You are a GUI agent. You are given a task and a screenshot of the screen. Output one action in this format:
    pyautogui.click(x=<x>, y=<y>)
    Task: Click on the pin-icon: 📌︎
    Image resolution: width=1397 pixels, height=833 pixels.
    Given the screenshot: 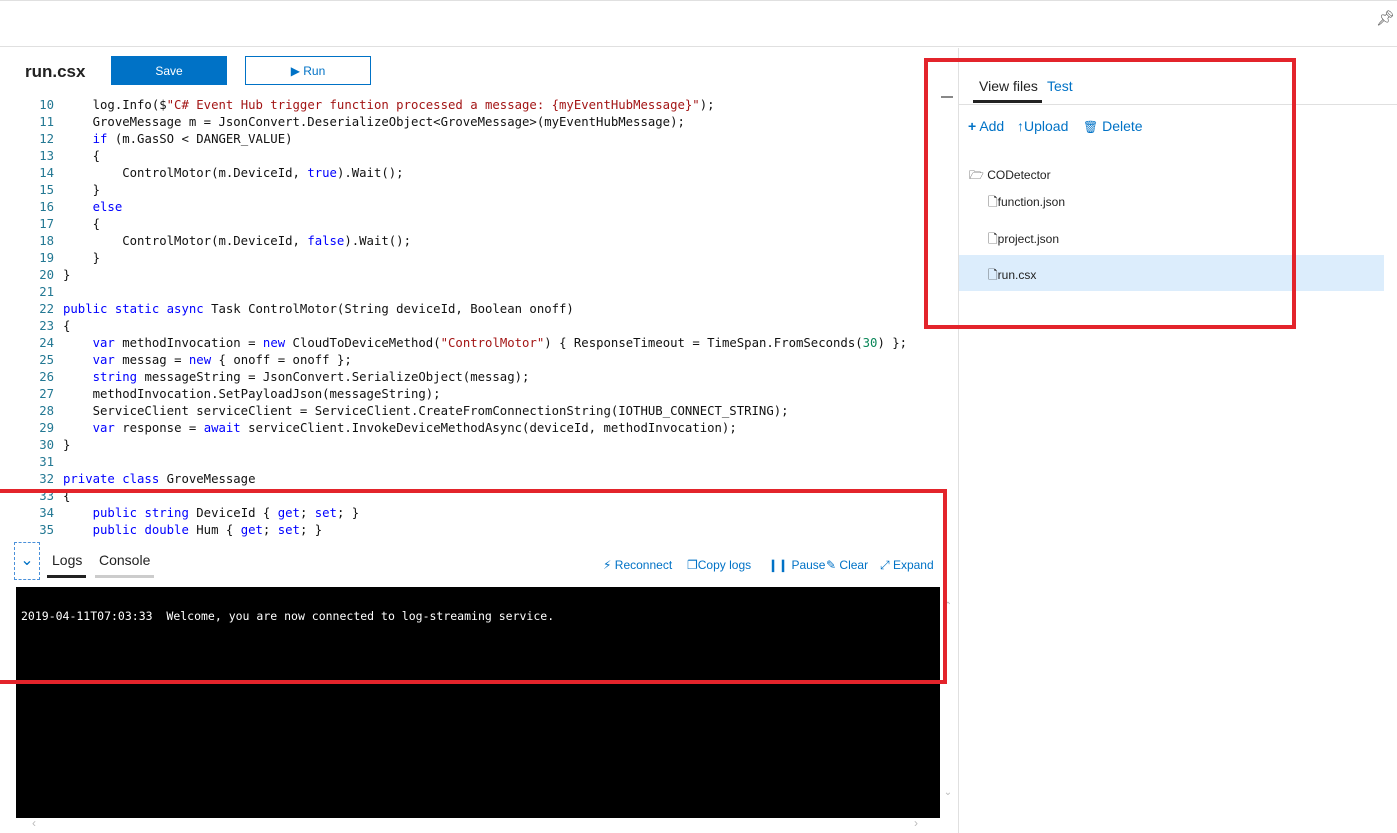 What is the action you would take?
    pyautogui.click(x=1385, y=18)
    